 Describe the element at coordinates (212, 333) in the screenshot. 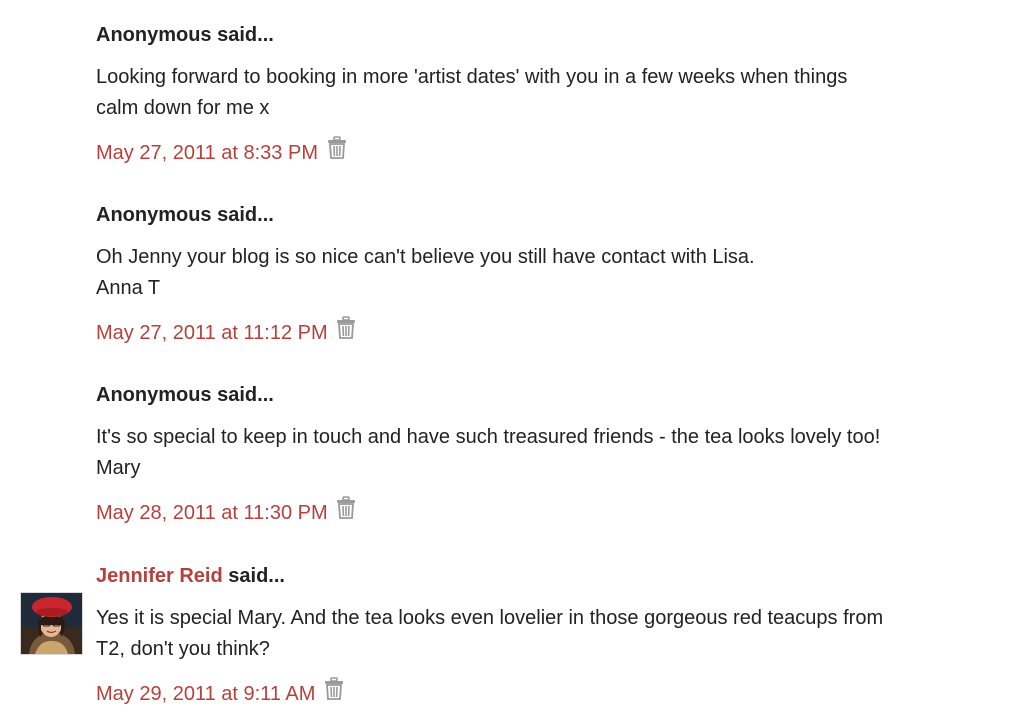

I see `comment-timestamp-link: May 27, 2011 at 11:12 PM` at that location.